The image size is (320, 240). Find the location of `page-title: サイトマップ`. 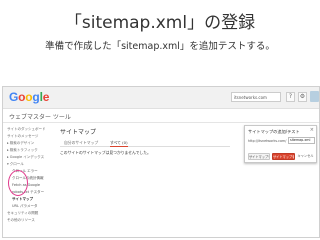

page-title: サイトマップ is located at coordinates (78, 132).